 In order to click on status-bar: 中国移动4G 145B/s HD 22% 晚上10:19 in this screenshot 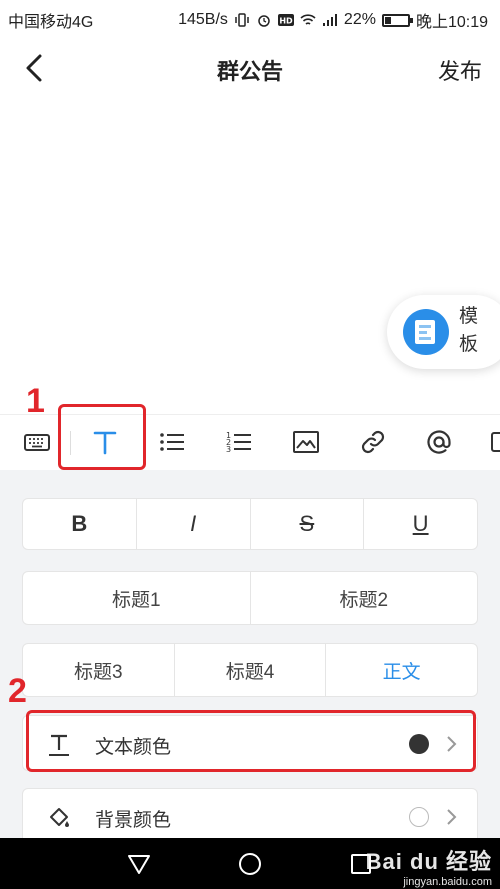, I will do `click(250, 17)`.